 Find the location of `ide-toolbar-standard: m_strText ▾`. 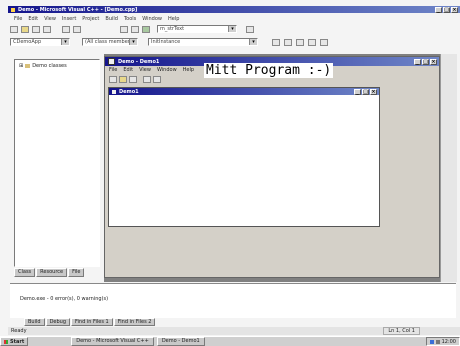

ide-toolbar-standard: m_strText ▾ is located at coordinates (151, 29).